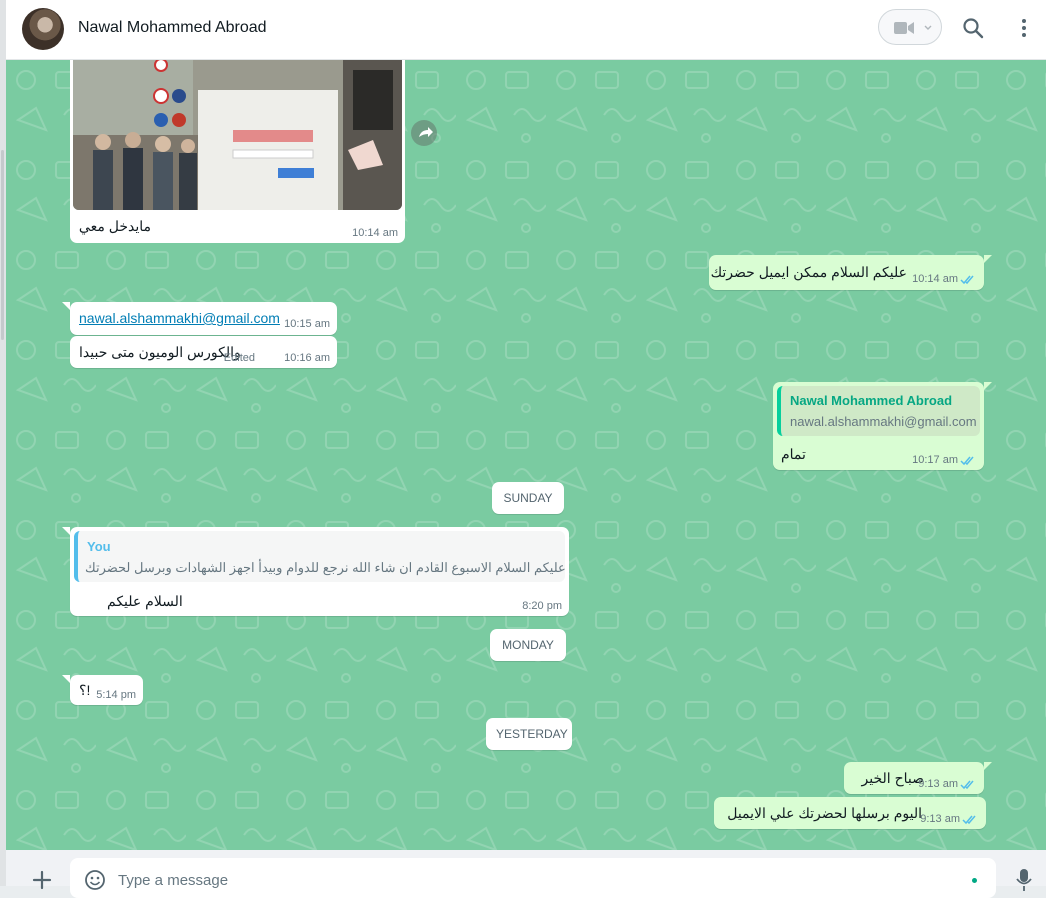 This screenshot has width=1046, height=898. Describe the element at coordinates (526, 30) in the screenshot. I see `chat-header: Nawal Mohammed Abroad` at that location.